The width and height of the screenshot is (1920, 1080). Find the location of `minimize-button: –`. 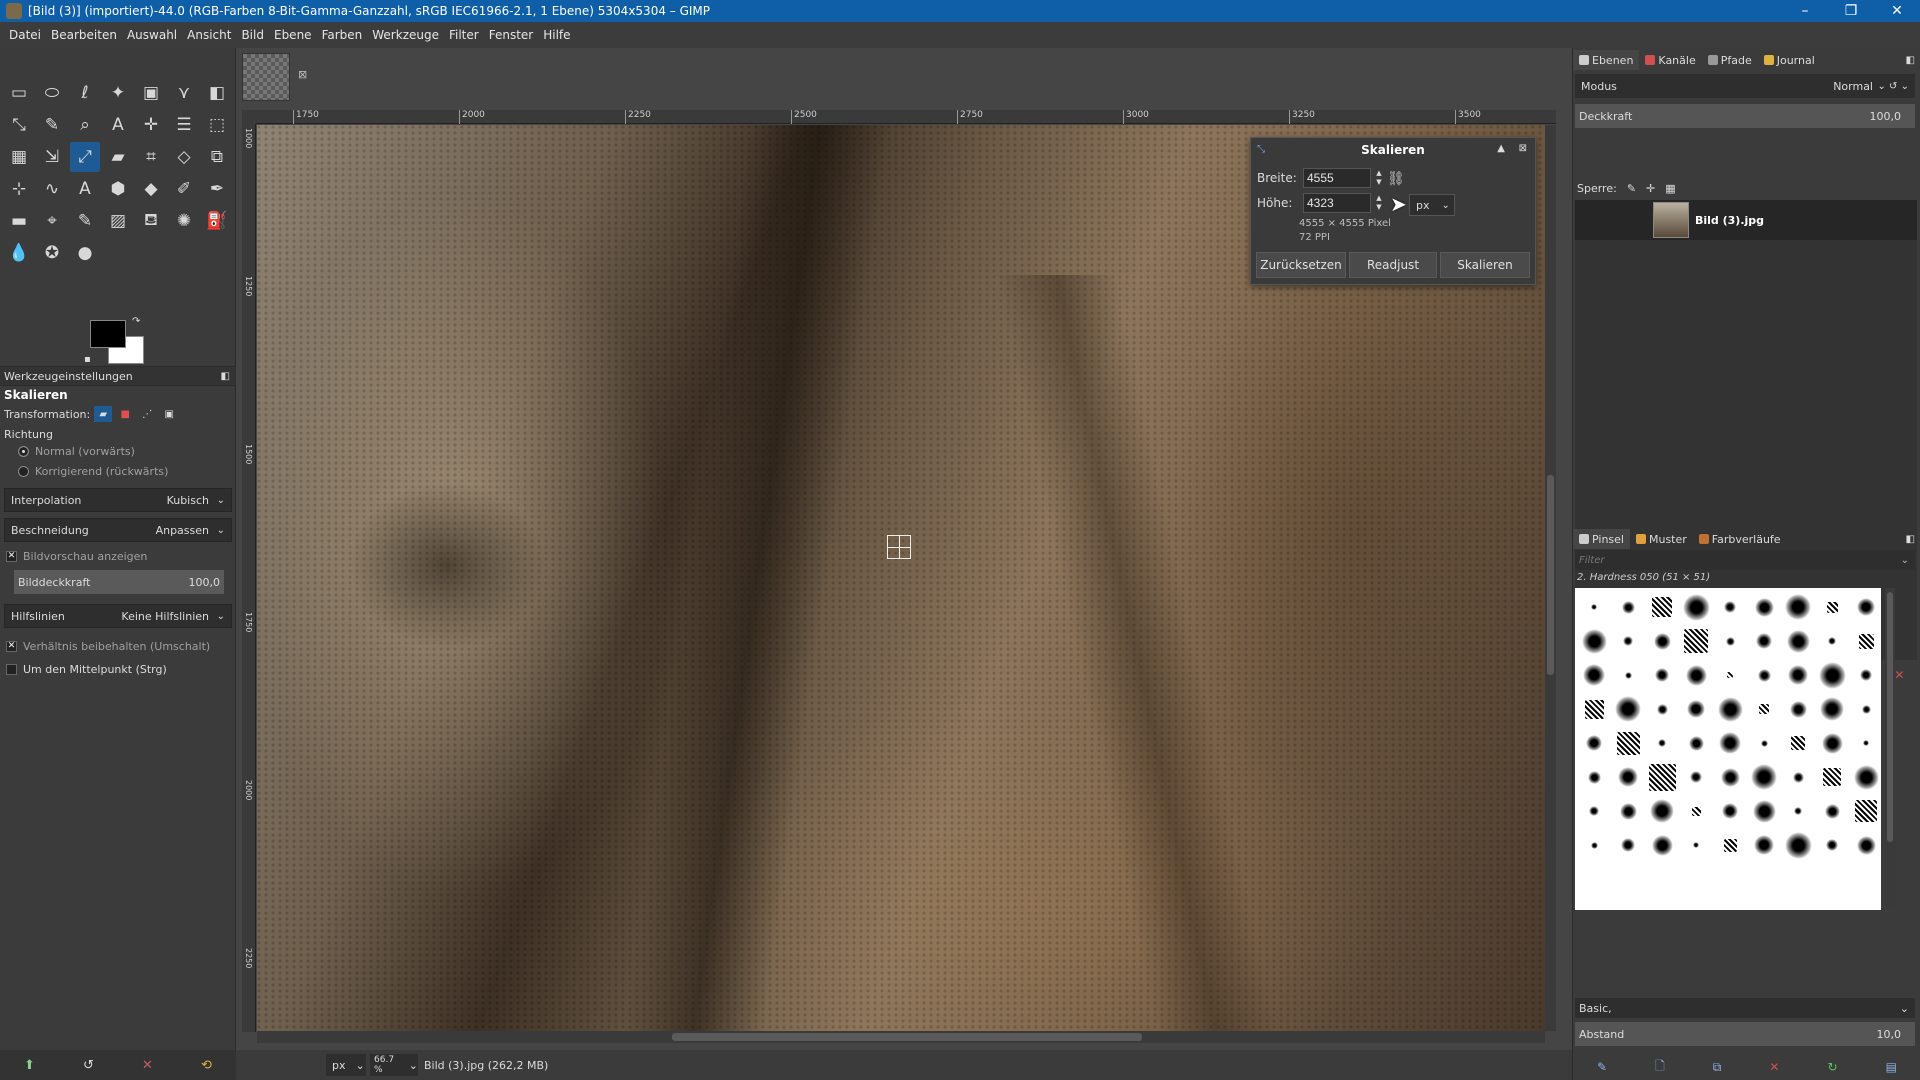

minimize-button: – is located at coordinates (1805, 11).